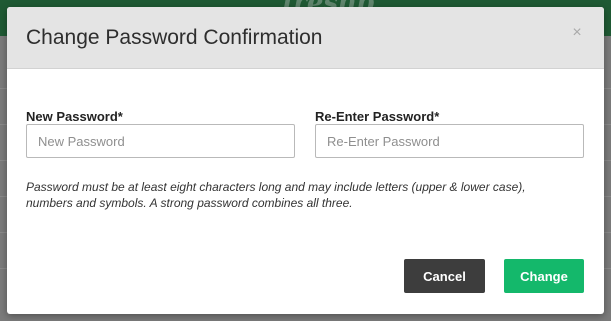 The width and height of the screenshot is (611, 321). I want to click on new-password-label: New Password*, so click(74, 116).